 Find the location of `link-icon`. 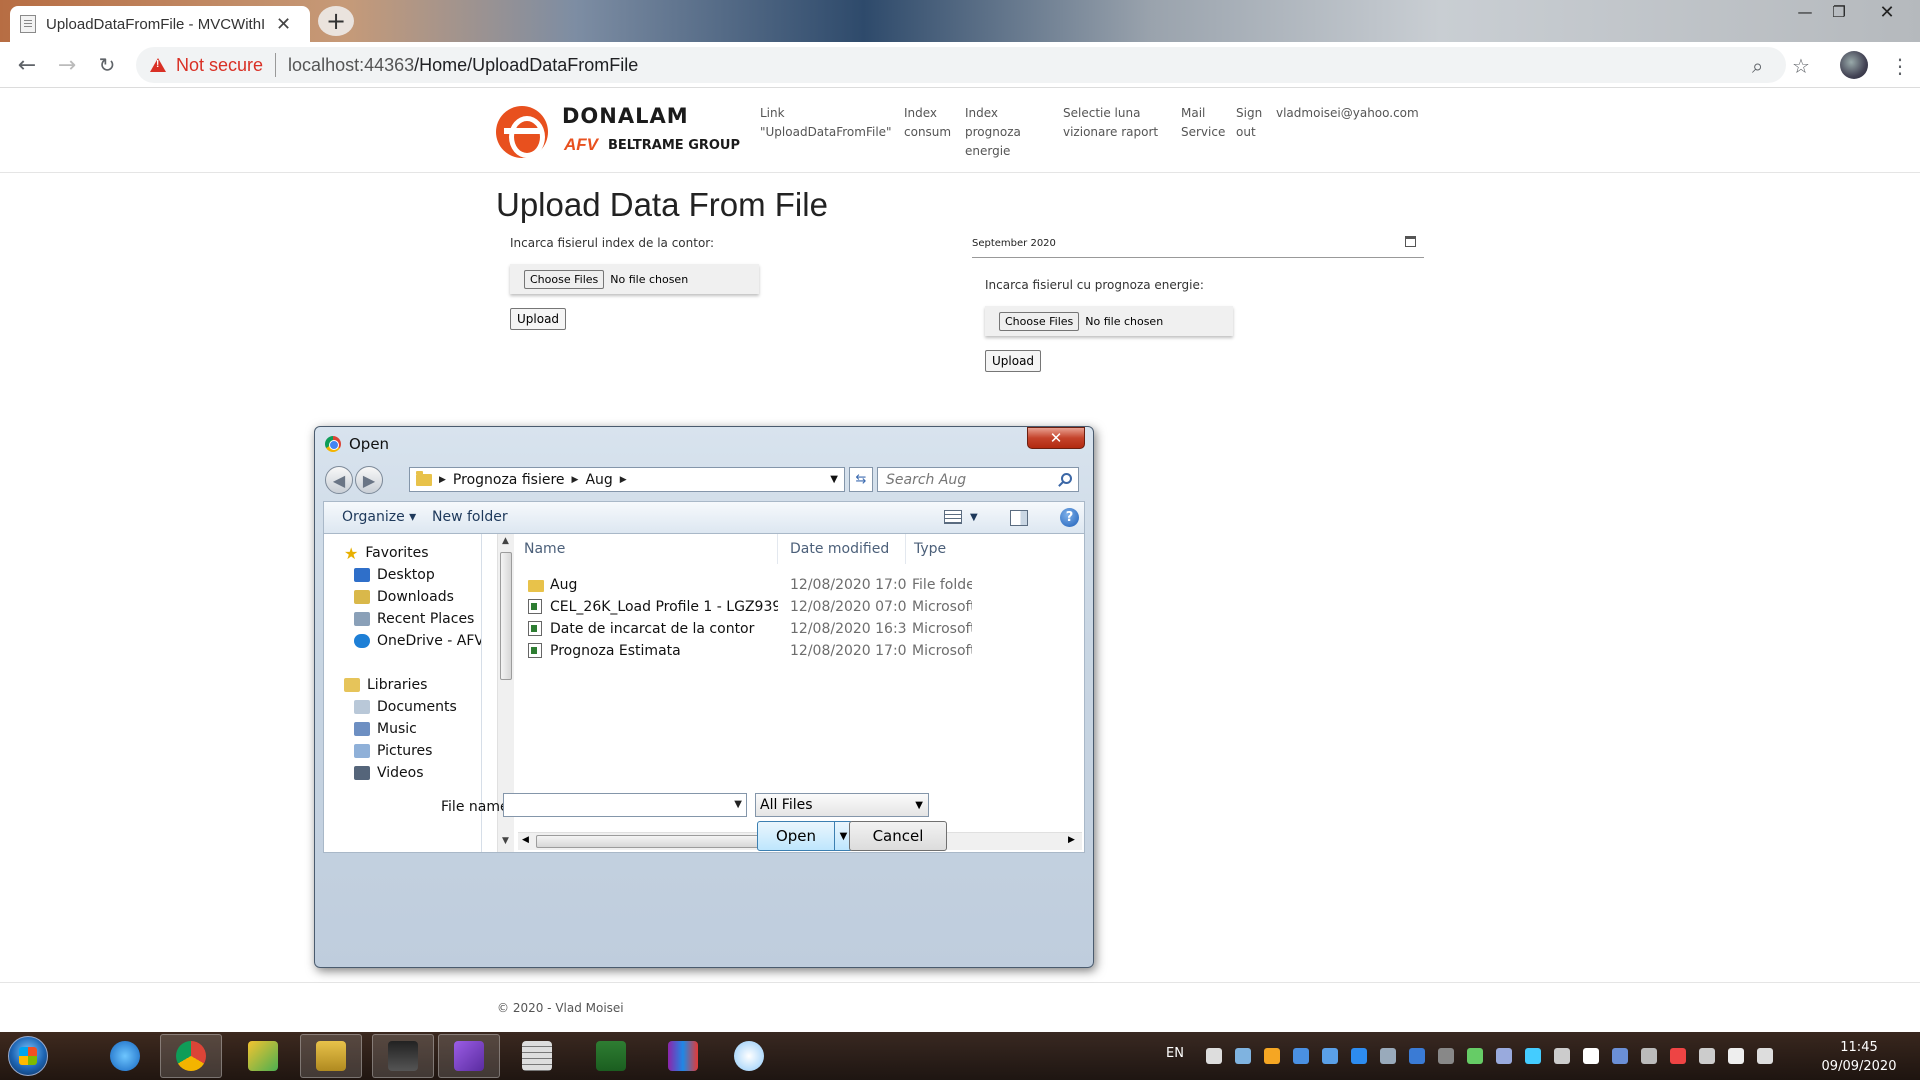

link-icon is located at coordinates (1475, 1056).